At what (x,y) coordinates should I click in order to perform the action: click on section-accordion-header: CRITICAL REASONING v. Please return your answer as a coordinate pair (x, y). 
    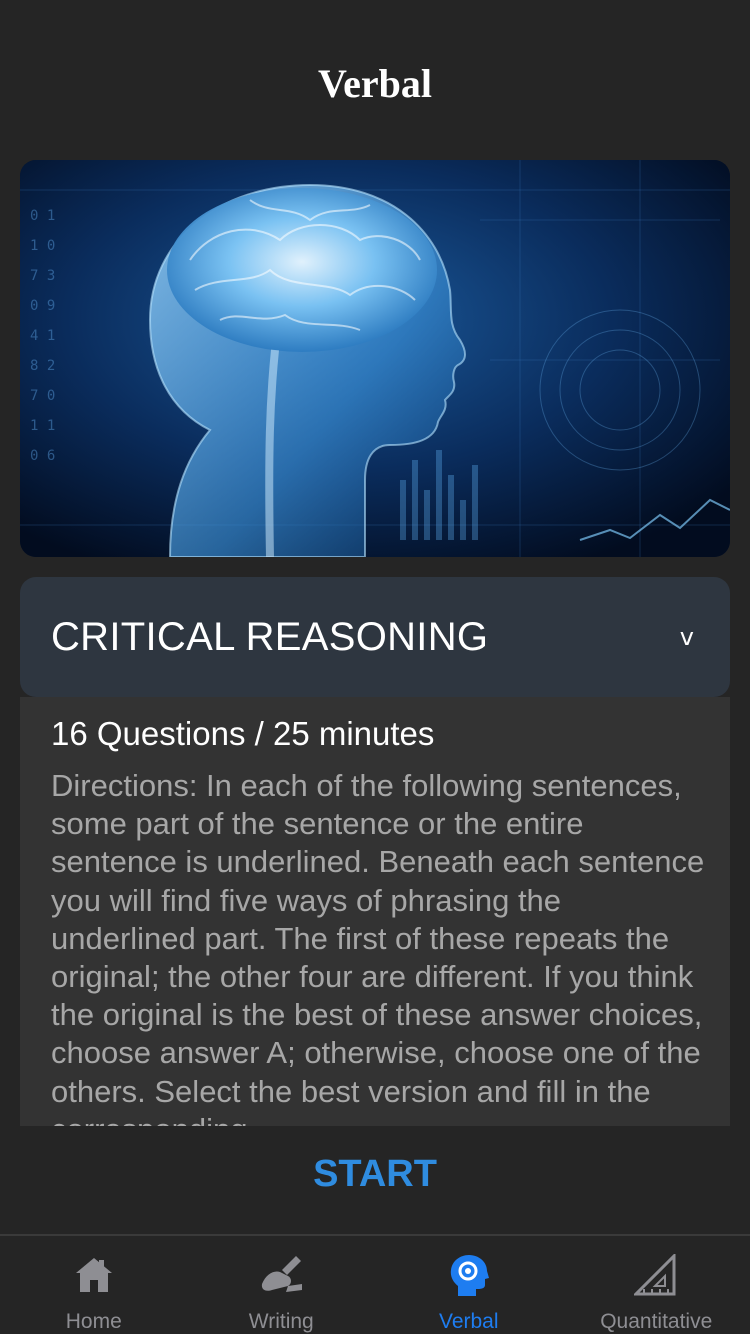
    Looking at the image, I should click on (375, 637).